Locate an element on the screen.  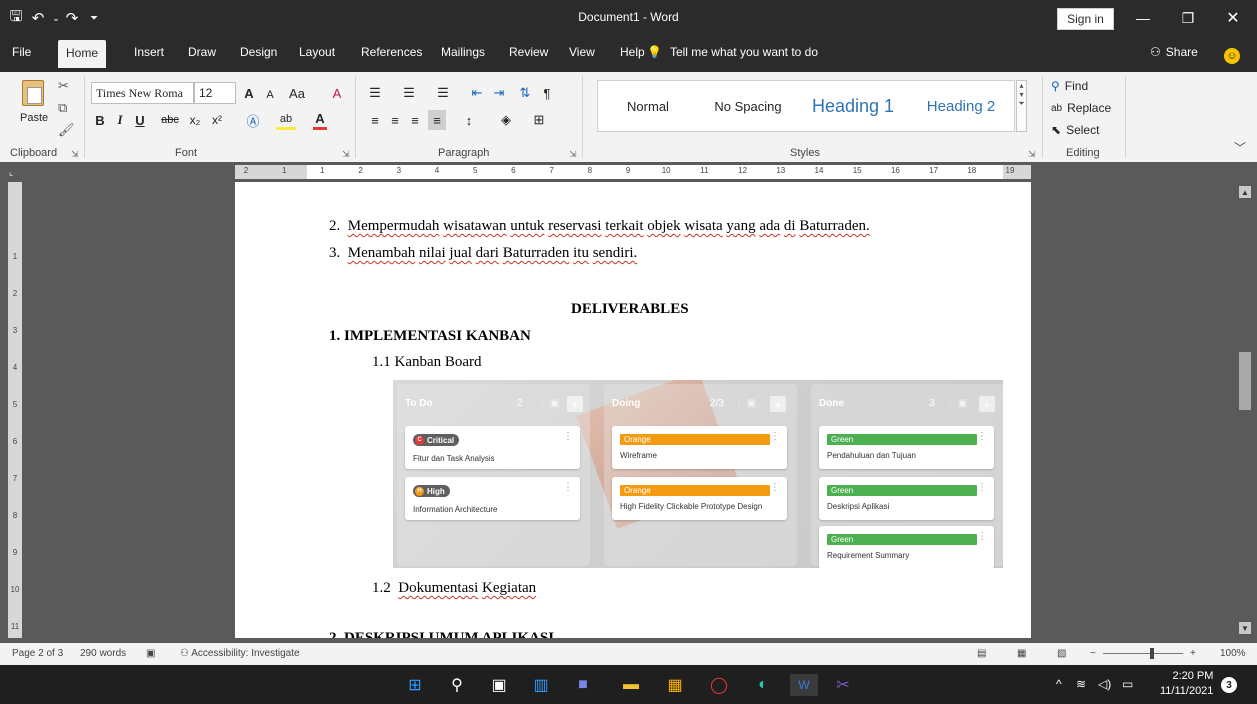
widgets-icon: ▥ is located at coordinates (541, 685).